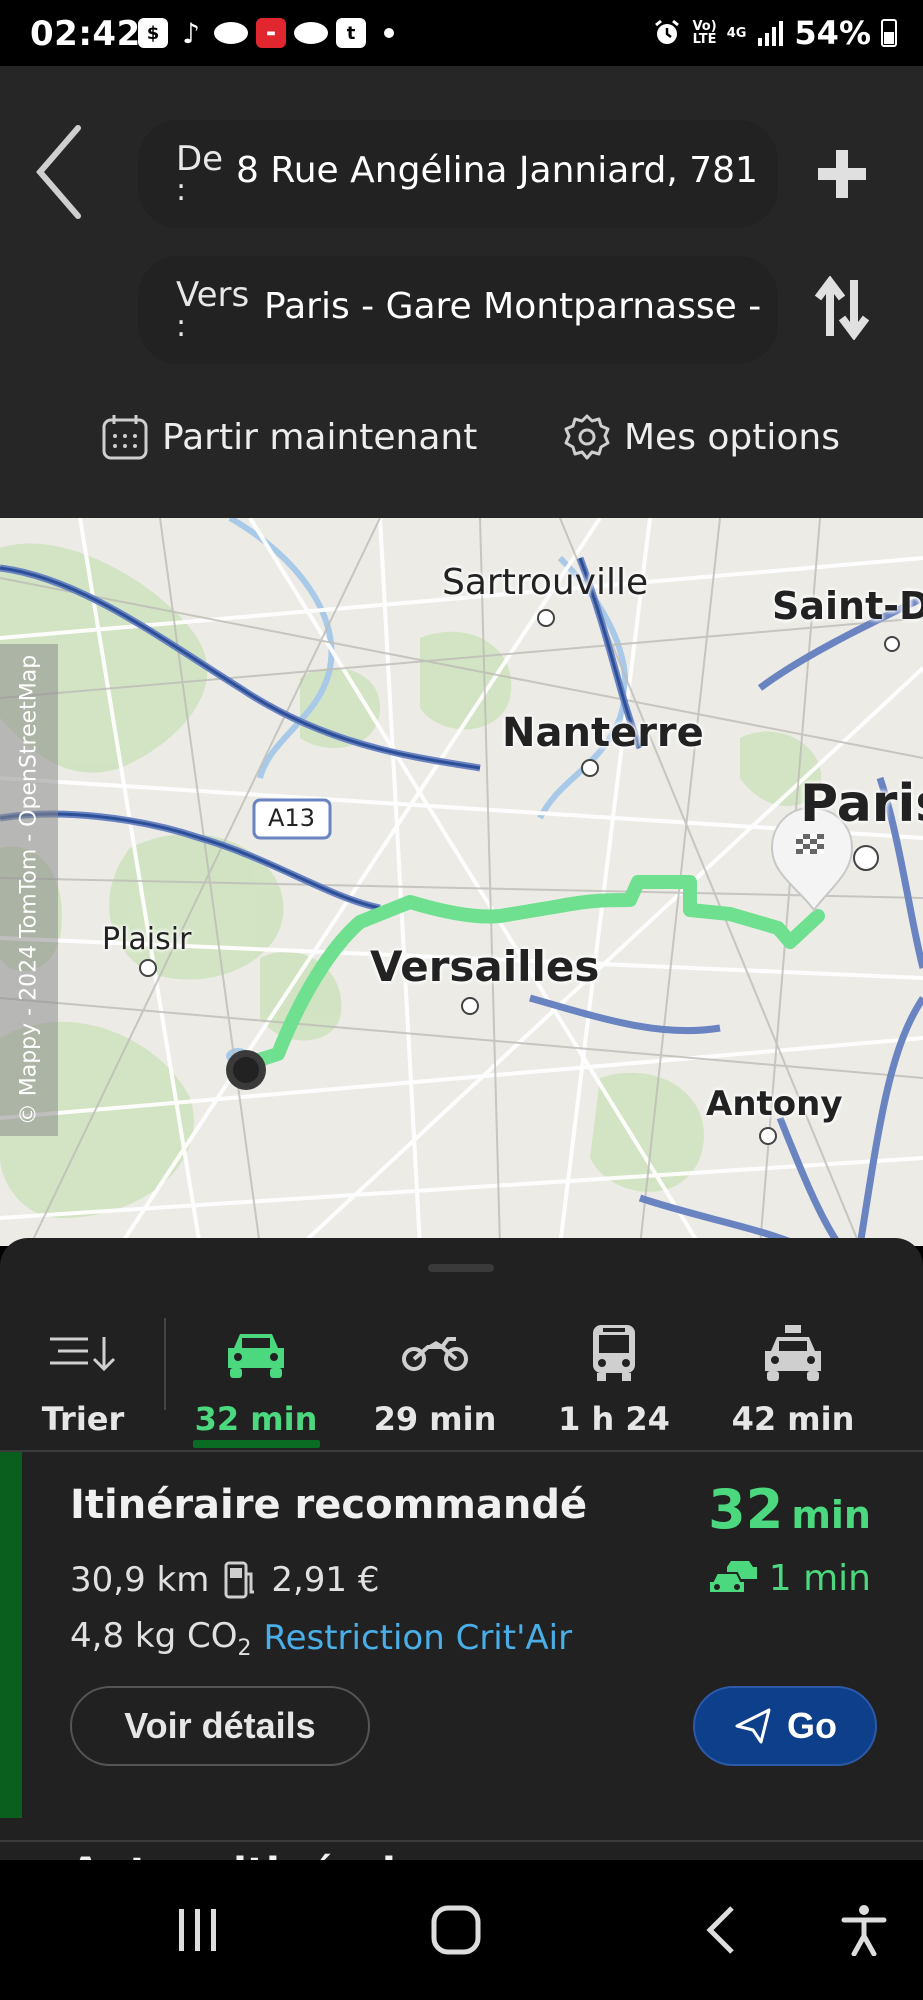  I want to click on add-stop-button, so click(842, 174).